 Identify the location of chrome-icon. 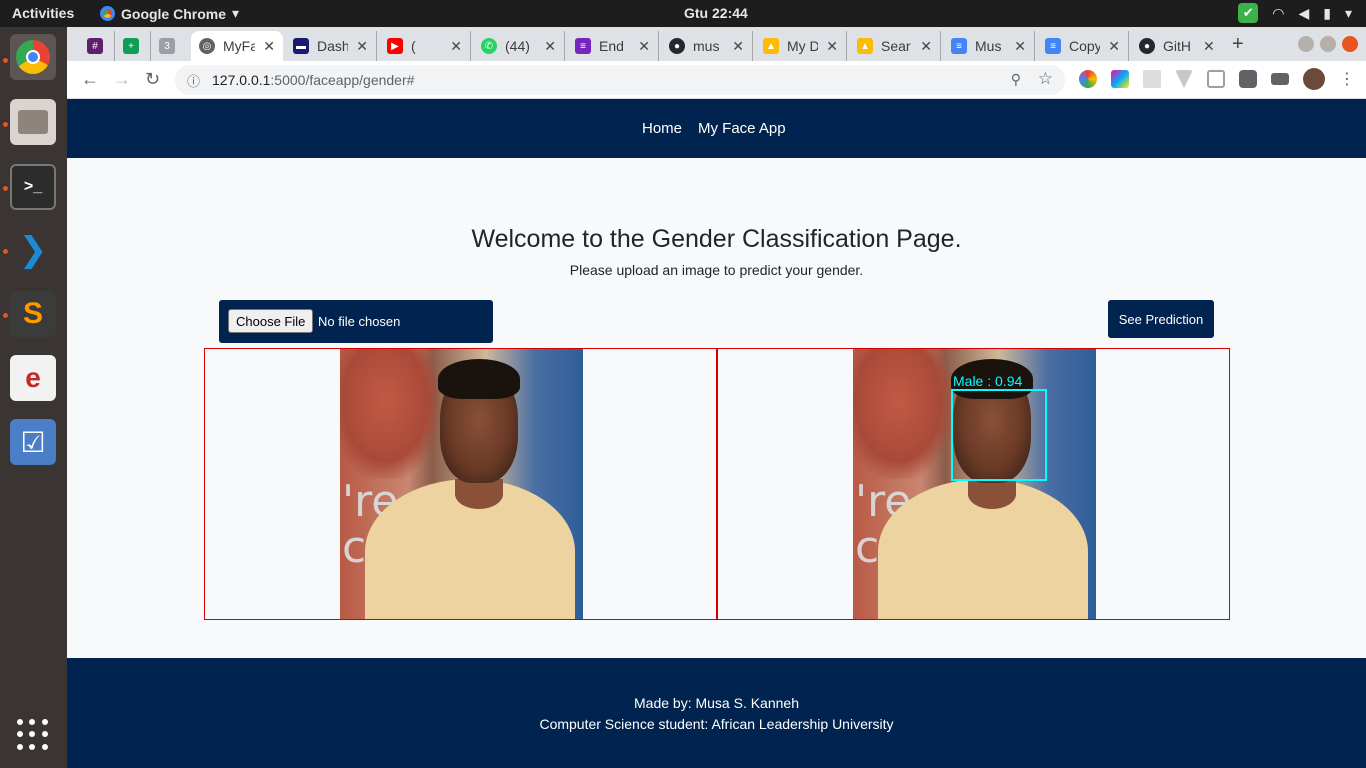
(107, 13).